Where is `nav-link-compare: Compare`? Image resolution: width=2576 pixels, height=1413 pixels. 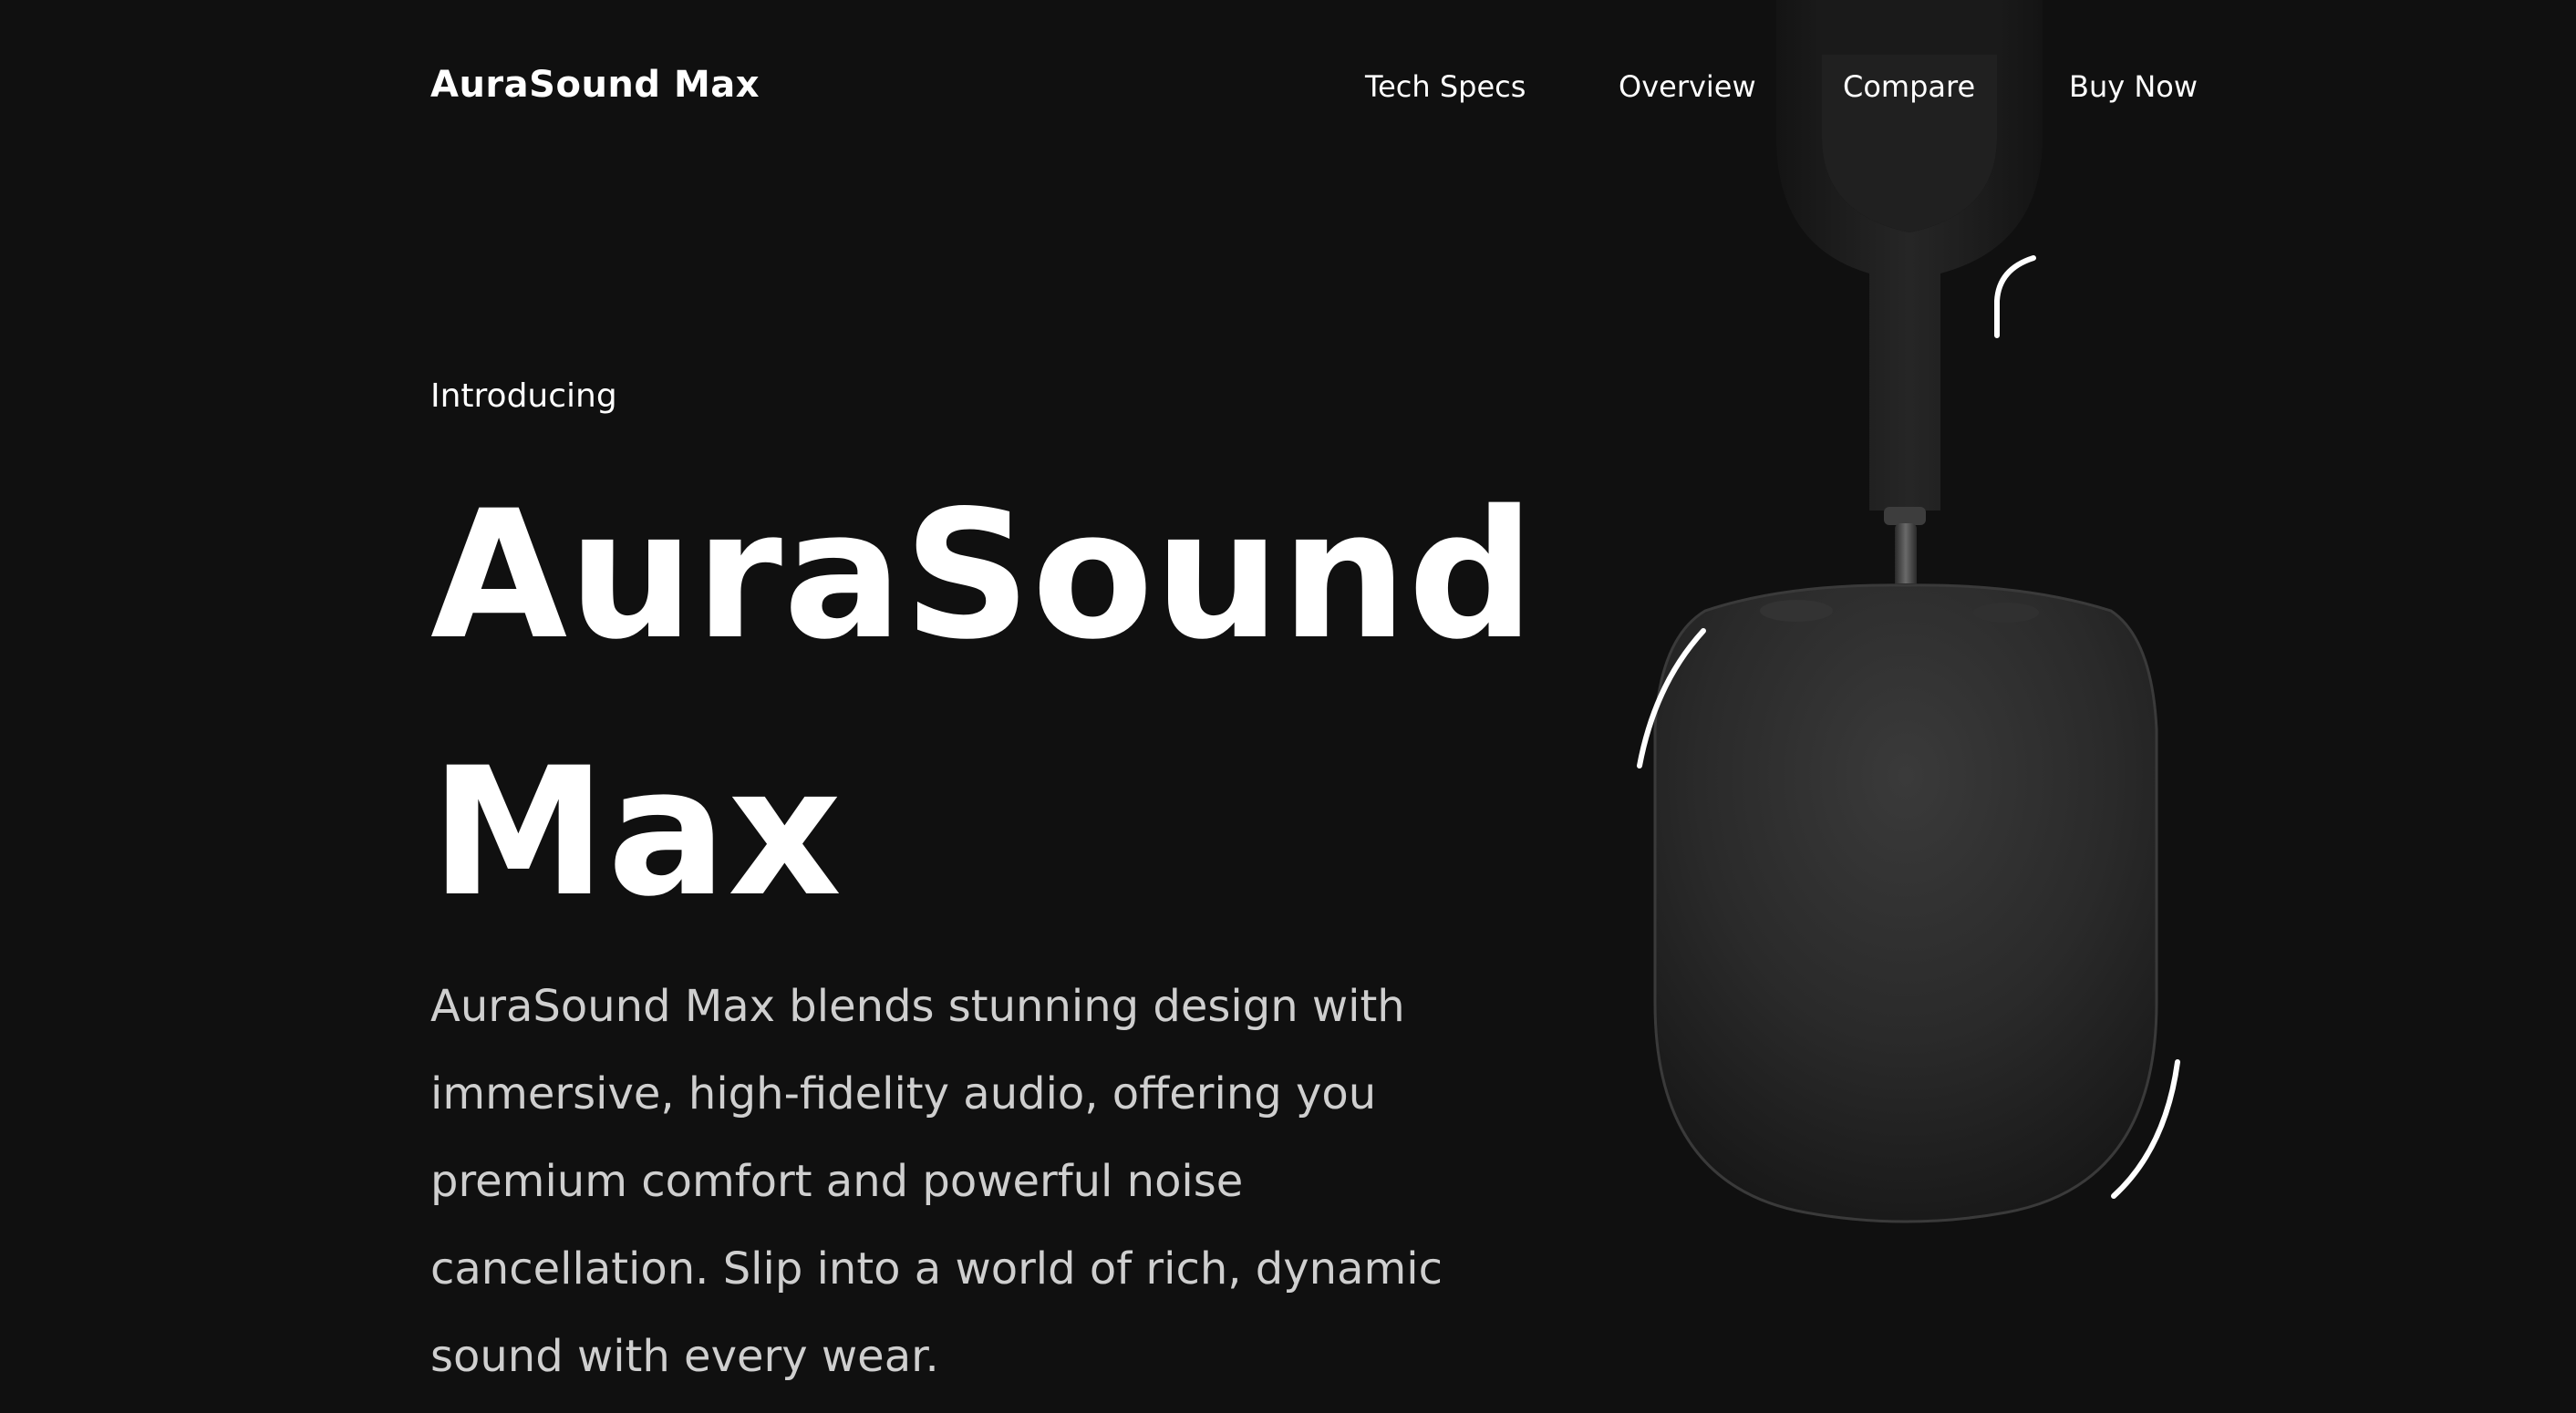
nav-link-compare: Compare is located at coordinates (1909, 86).